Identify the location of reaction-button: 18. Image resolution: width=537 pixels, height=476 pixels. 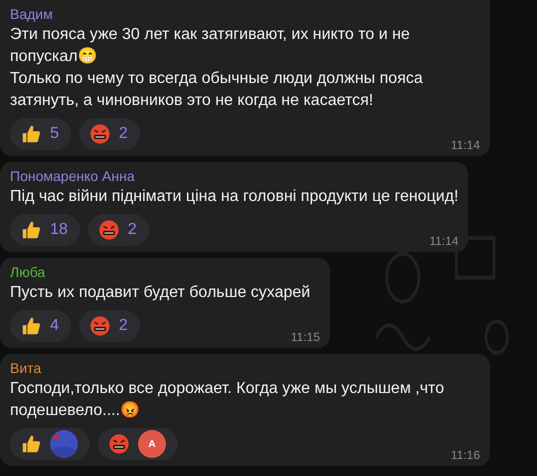
(45, 230).